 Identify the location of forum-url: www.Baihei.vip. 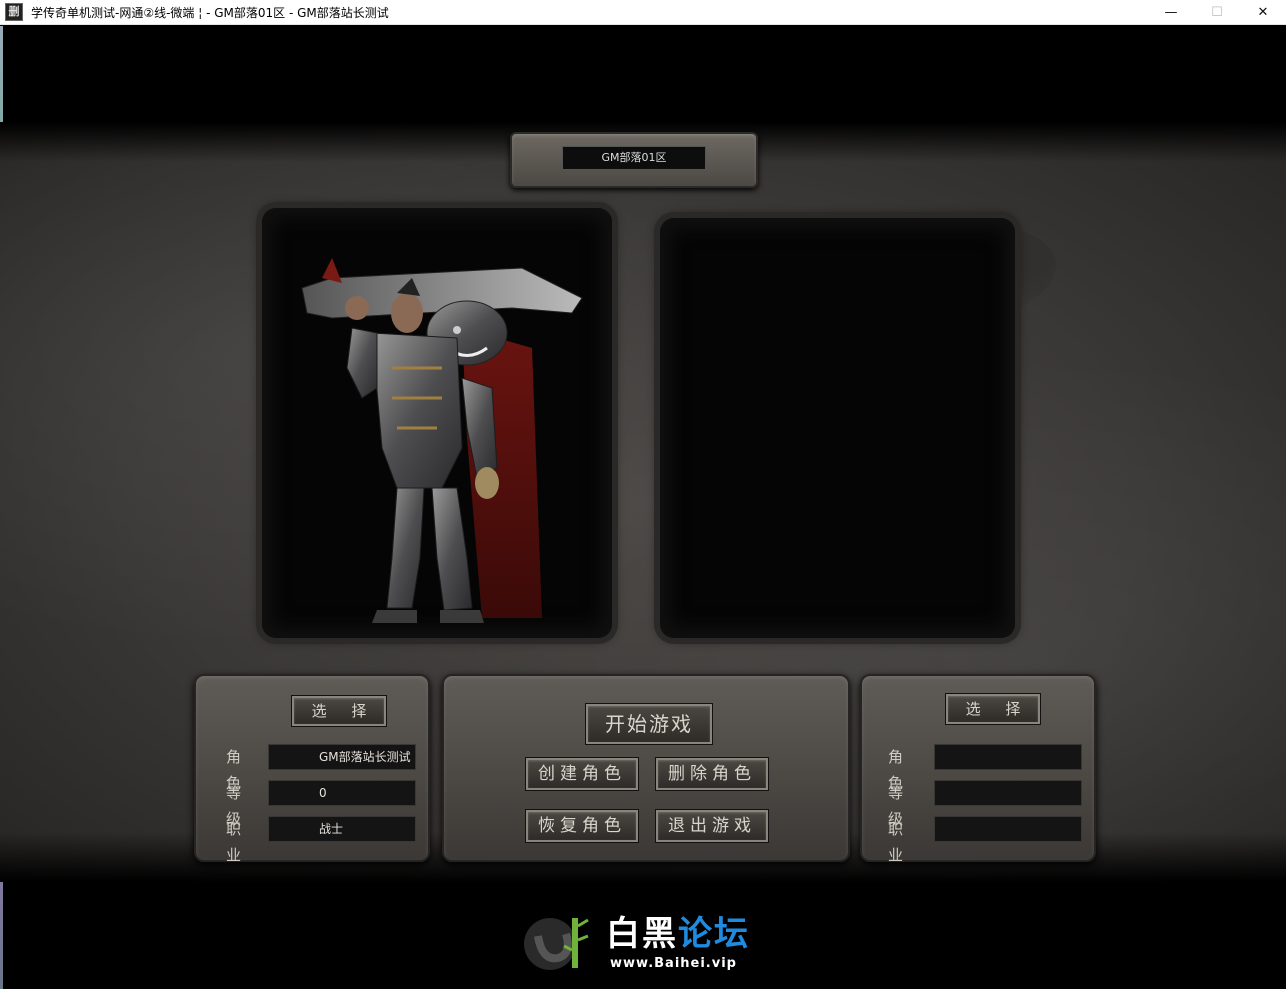
(673, 963).